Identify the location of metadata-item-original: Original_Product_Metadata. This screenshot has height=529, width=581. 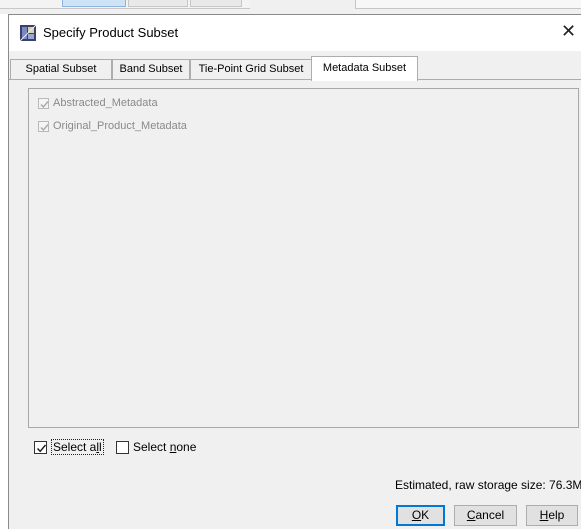
(112, 126).